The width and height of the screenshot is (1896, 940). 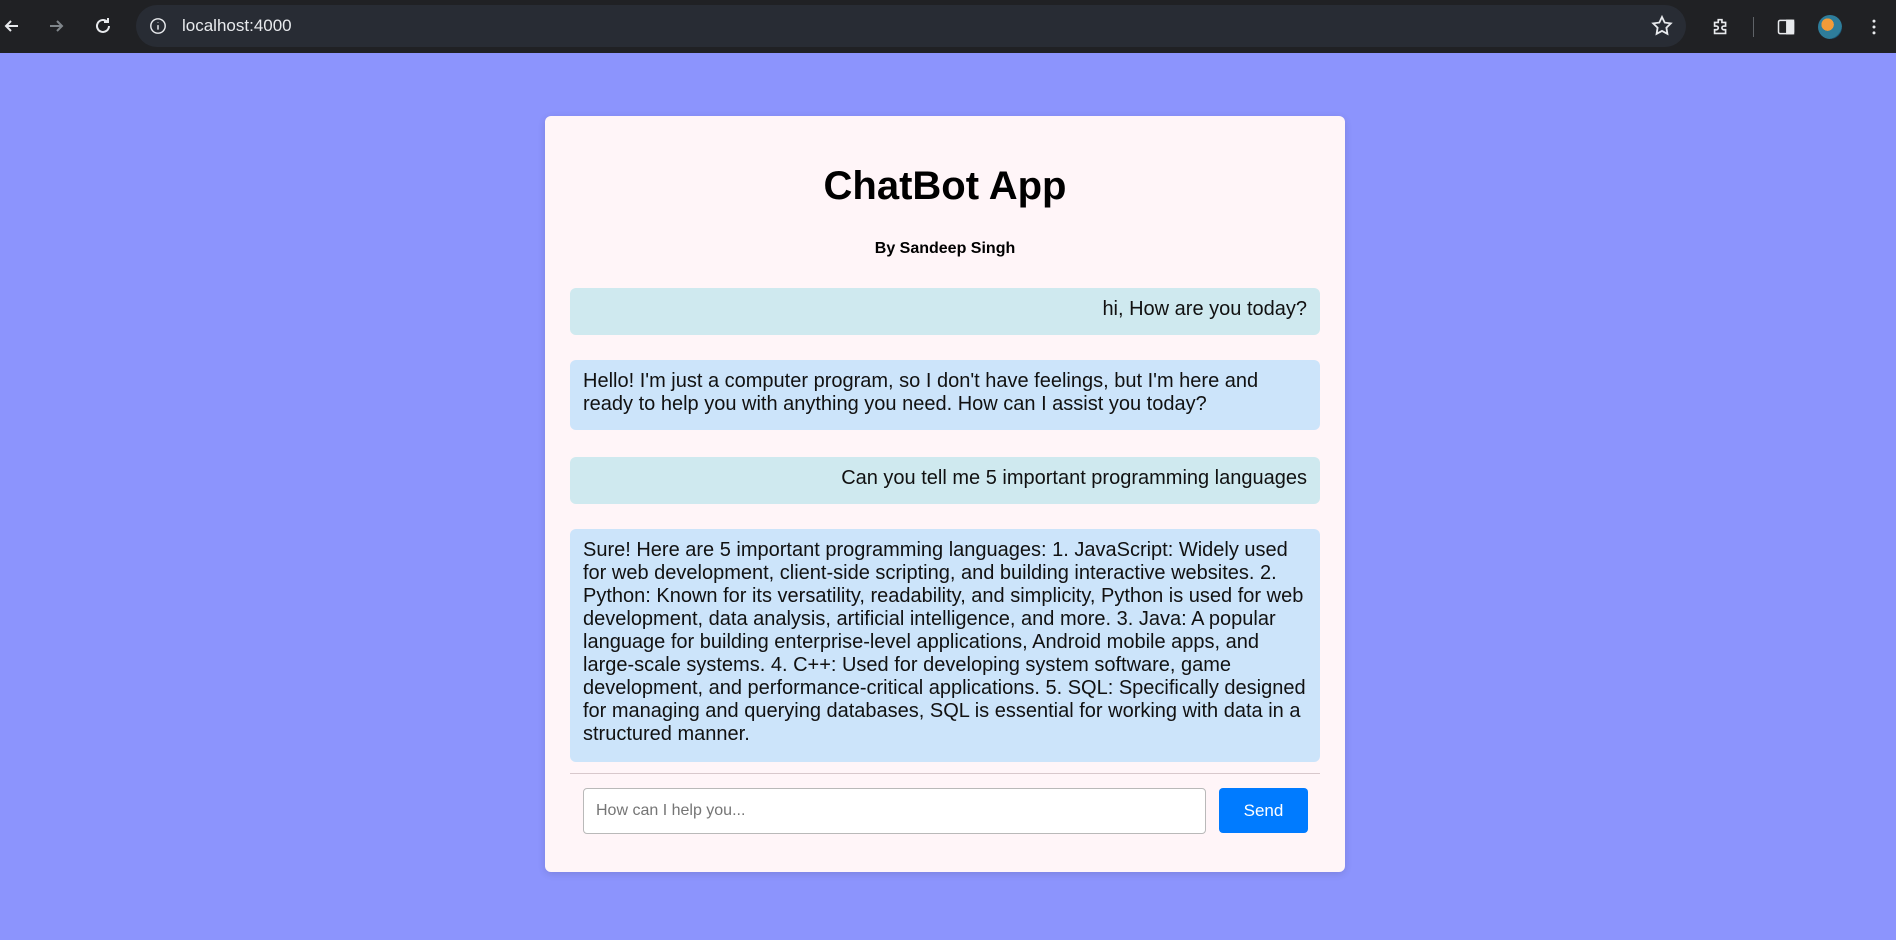 What do you see at coordinates (17, 26) in the screenshot?
I see `back-icon` at bounding box center [17, 26].